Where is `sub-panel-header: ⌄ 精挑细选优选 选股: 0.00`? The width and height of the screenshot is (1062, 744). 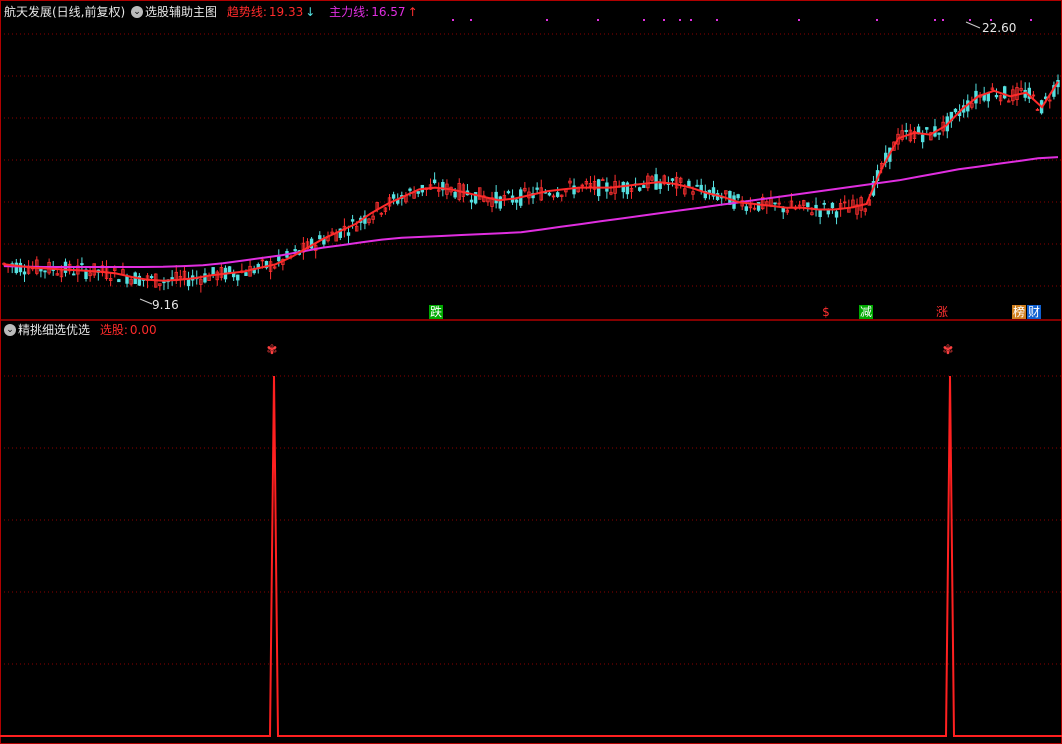 sub-panel-header: ⌄ 精挑细选优选 选股: 0.00 is located at coordinates (81, 330).